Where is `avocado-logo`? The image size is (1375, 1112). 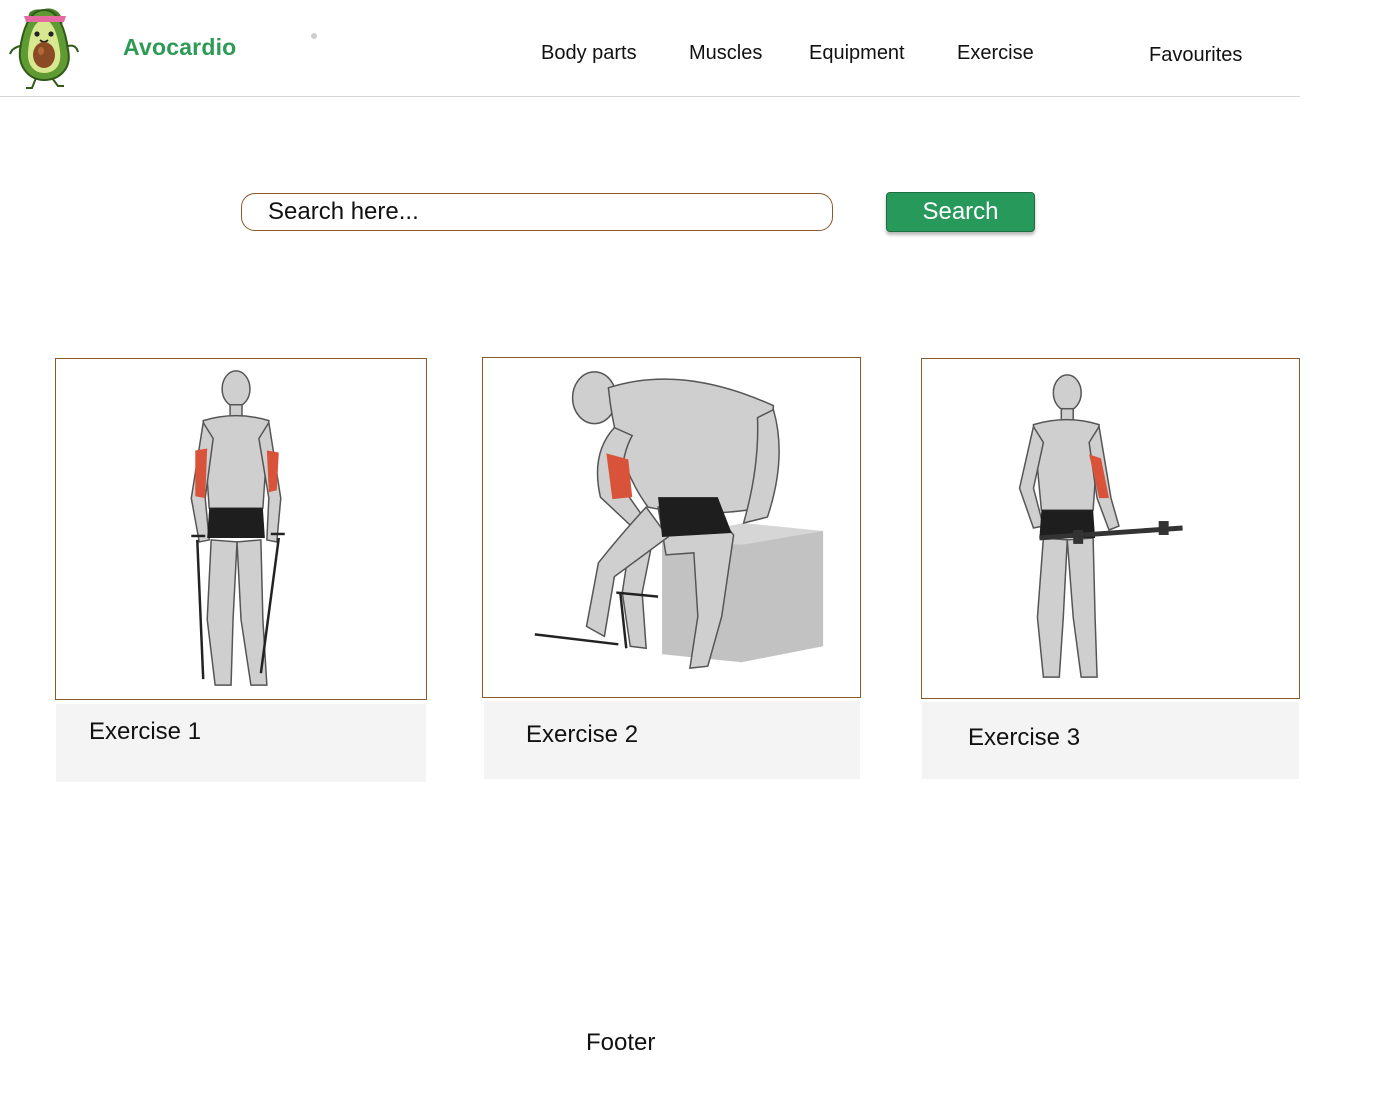 avocado-logo is located at coordinates (45, 46).